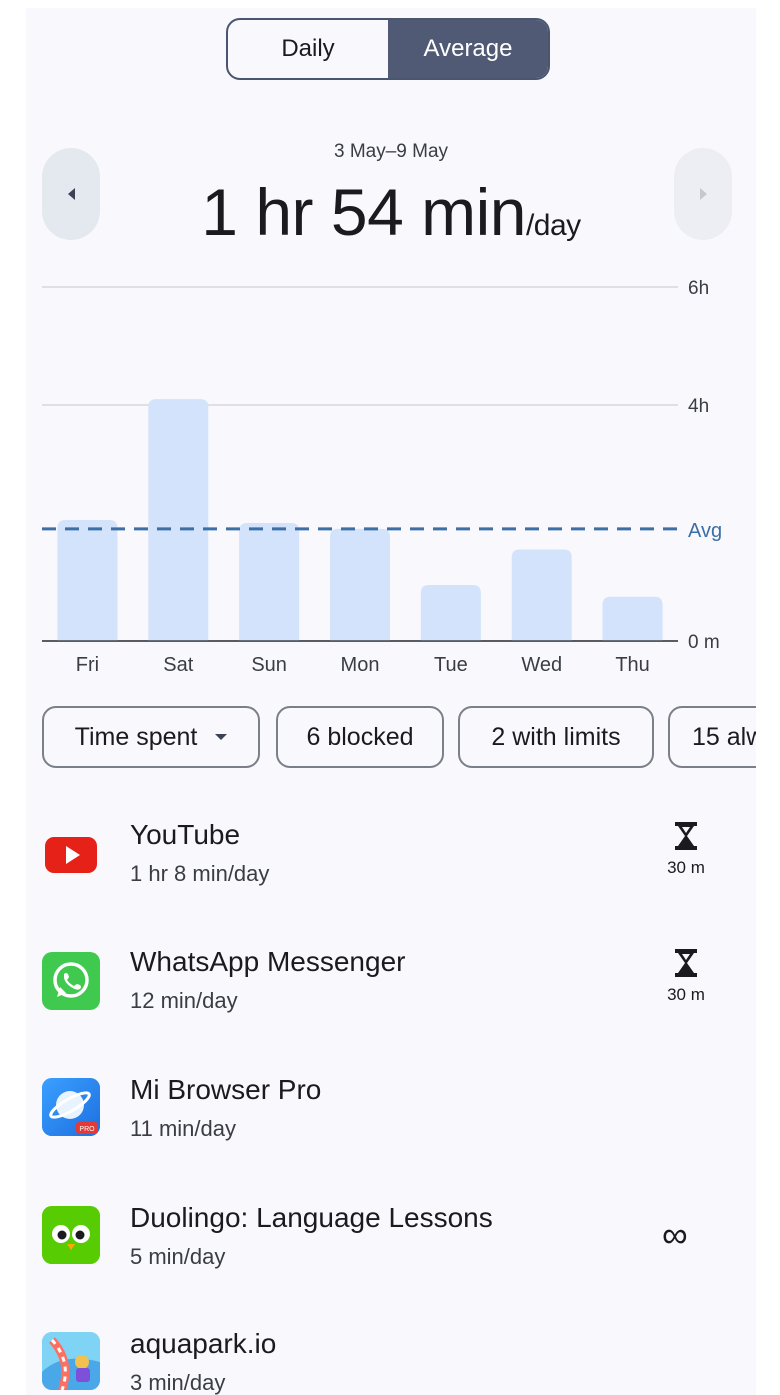  Describe the element at coordinates (221, 737) in the screenshot. I see `chevron-down-icon` at that location.